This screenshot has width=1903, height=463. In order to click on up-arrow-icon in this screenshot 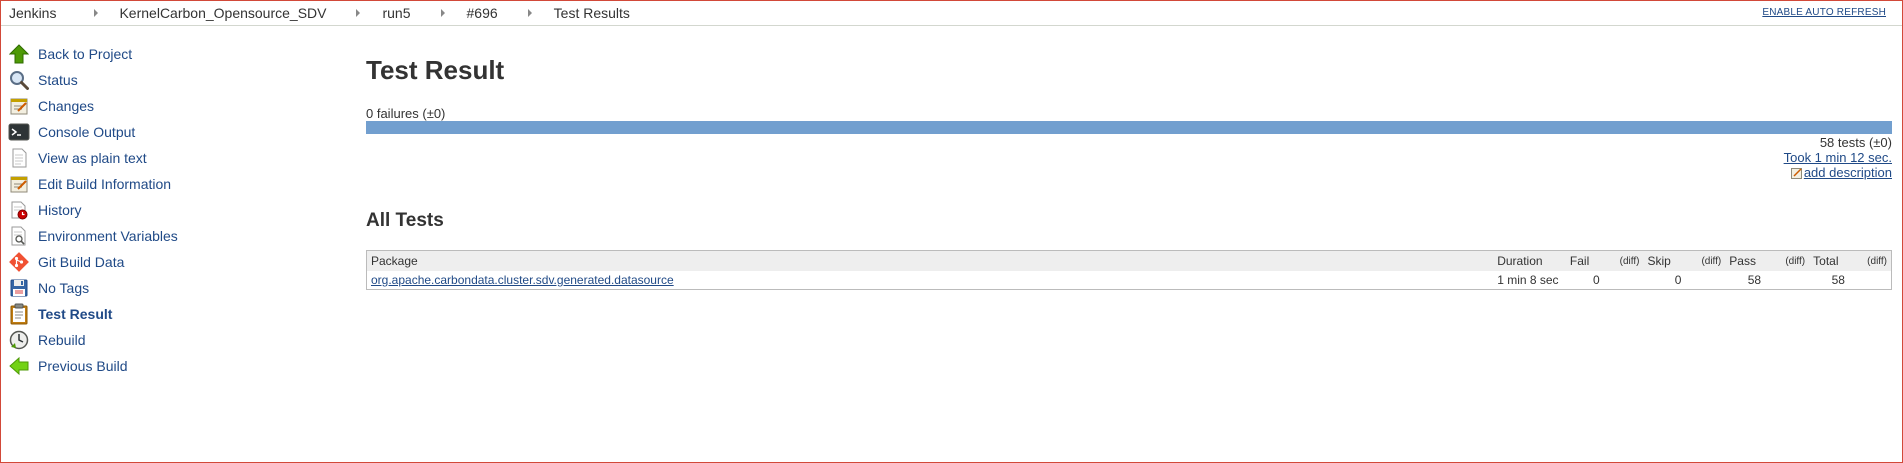, I will do `click(19, 54)`.